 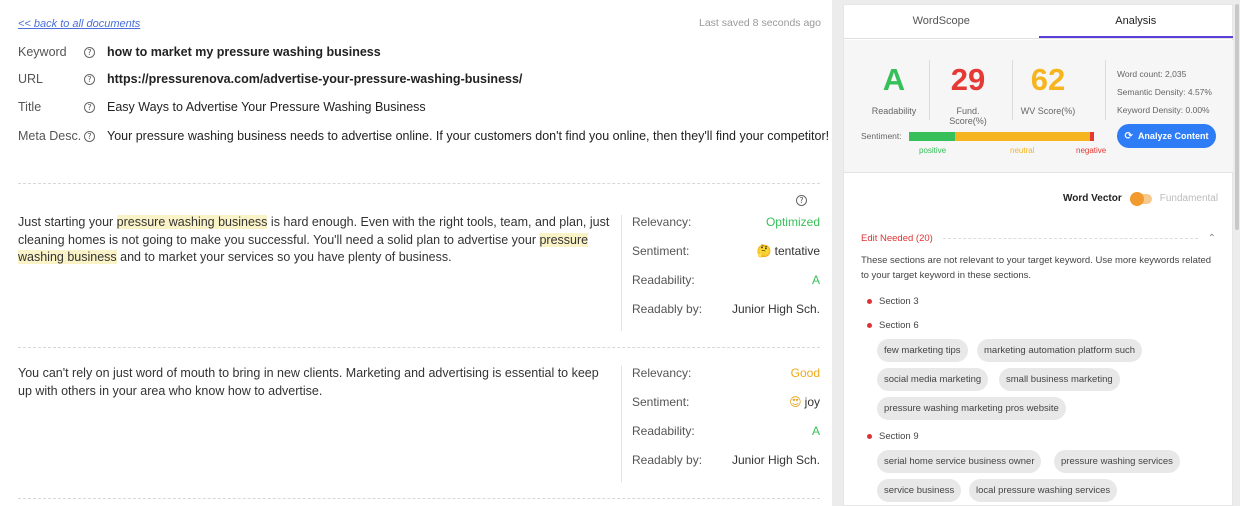 I want to click on sentiment-positive-segment, so click(x=932, y=136).